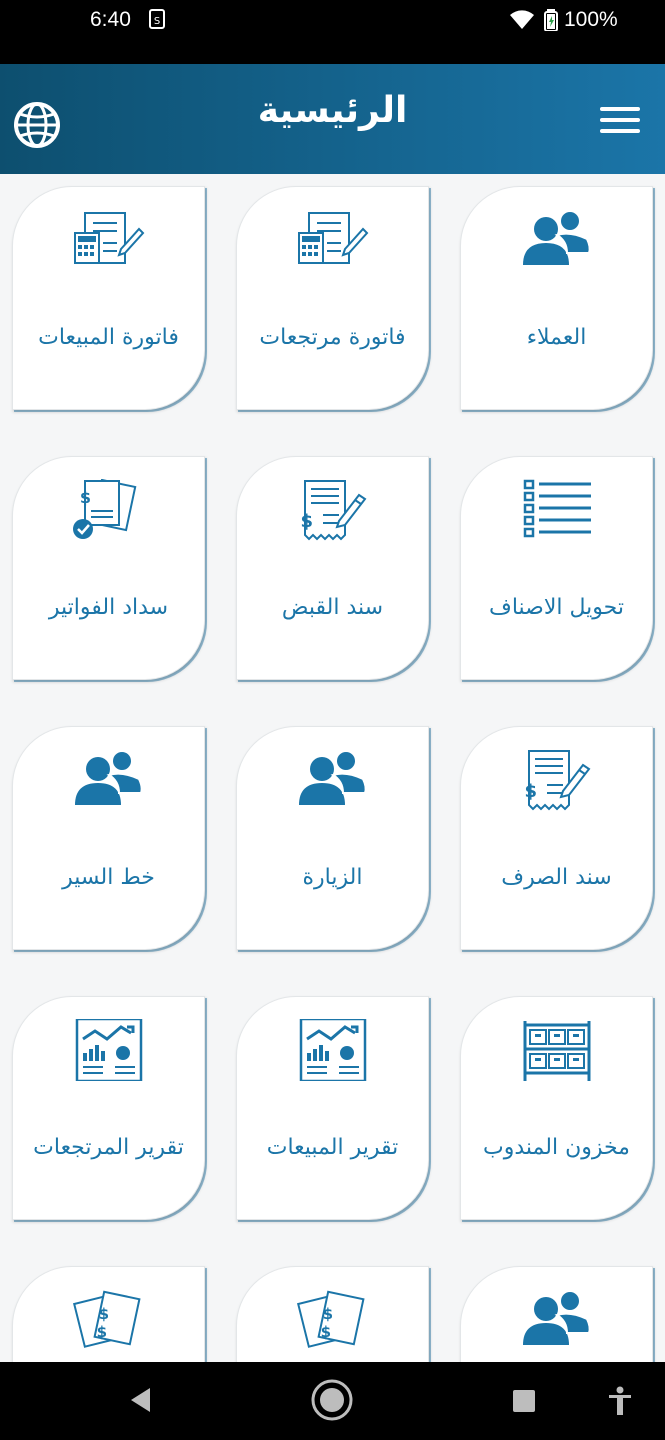 Image resolution: width=665 pixels, height=1440 pixels. What do you see at coordinates (551, 22) in the screenshot?
I see `battery-icon` at bounding box center [551, 22].